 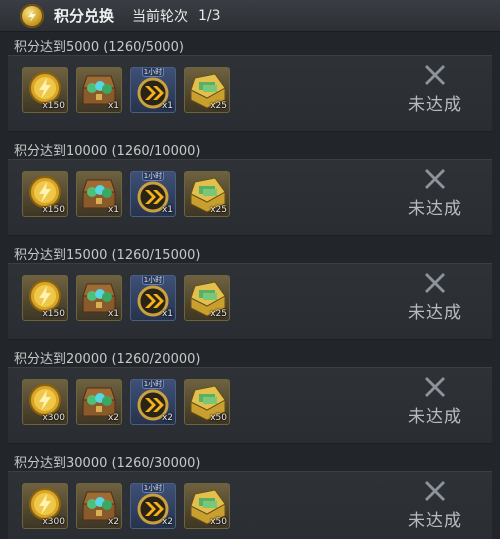 What do you see at coordinates (84, 16) in the screenshot?
I see `page-title: 积分兑换` at bounding box center [84, 16].